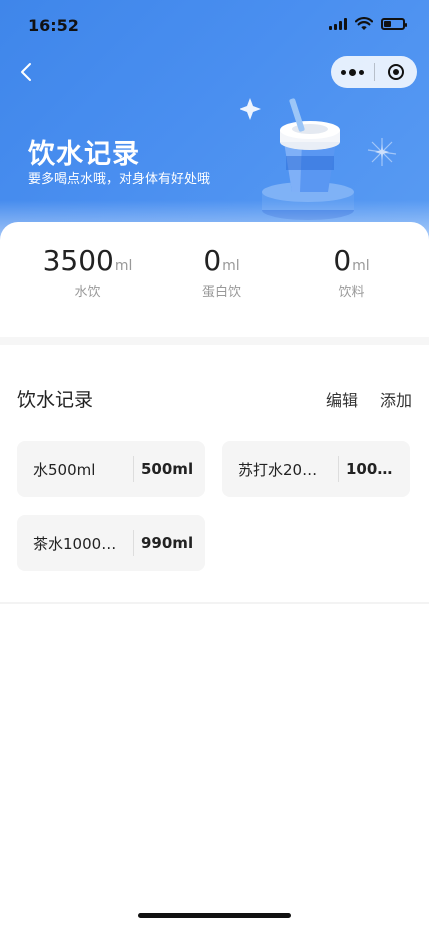  What do you see at coordinates (214, 915) in the screenshot?
I see `home-indicator` at bounding box center [214, 915].